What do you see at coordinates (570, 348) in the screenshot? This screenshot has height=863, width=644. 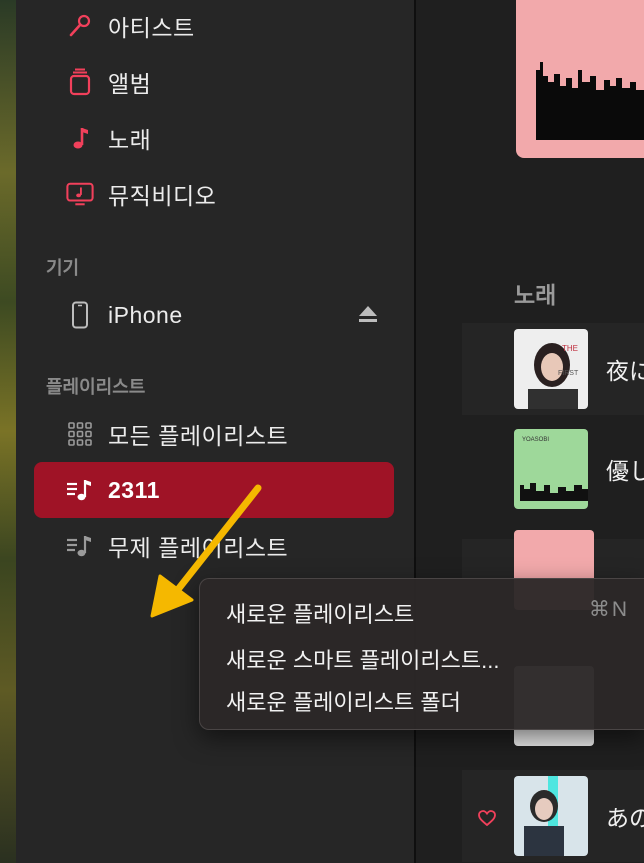 I see `svg-text: THE` at bounding box center [570, 348].